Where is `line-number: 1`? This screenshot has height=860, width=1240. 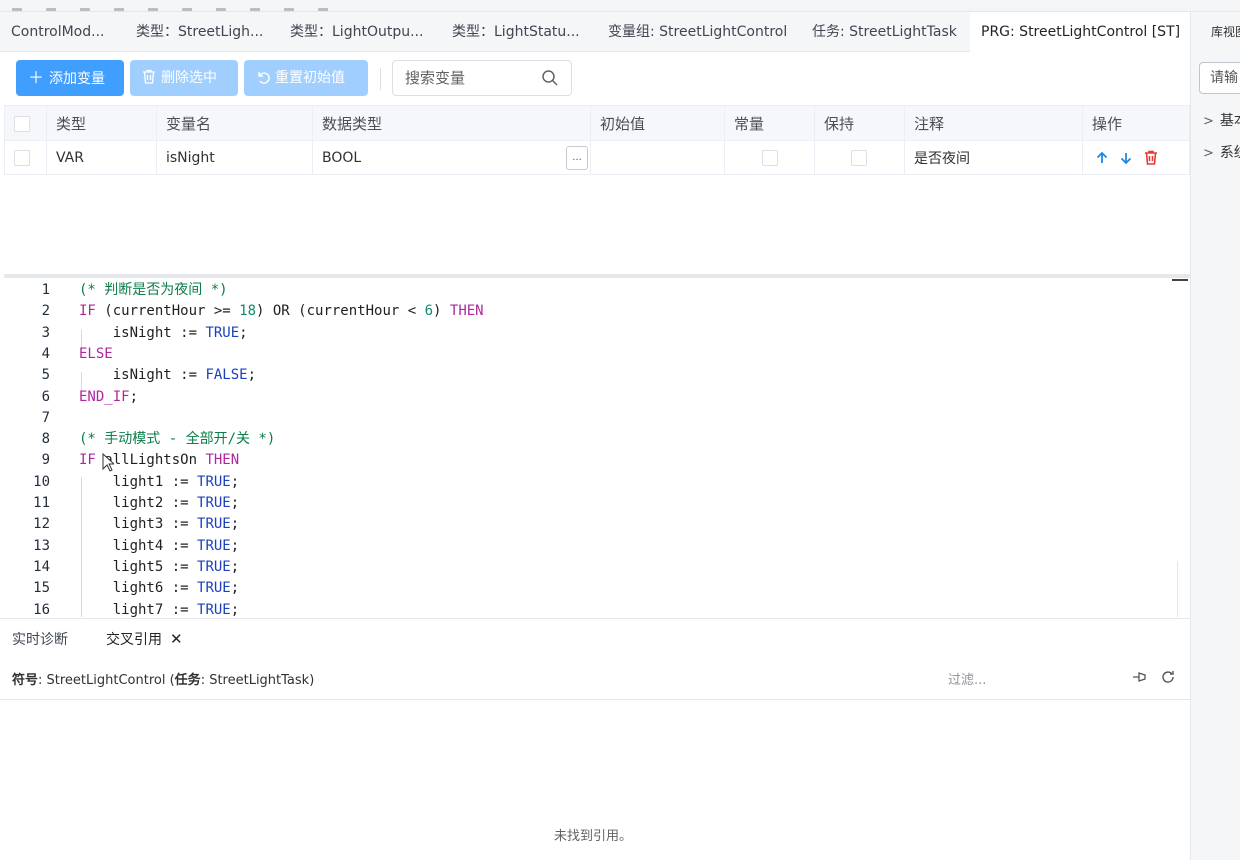 line-number: 1 is located at coordinates (45, 290).